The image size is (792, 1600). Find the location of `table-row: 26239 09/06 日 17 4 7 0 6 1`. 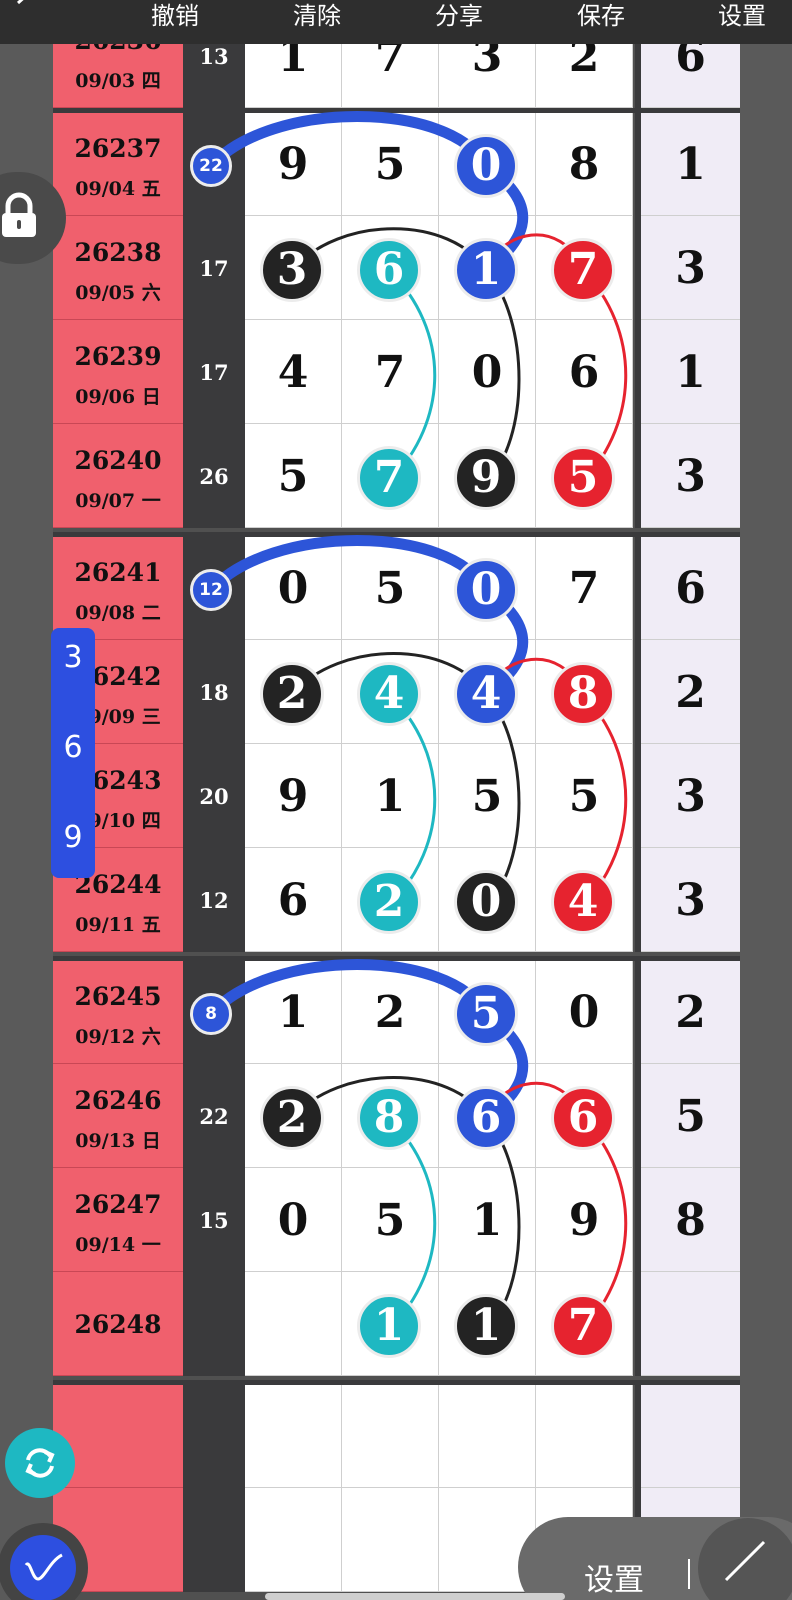

table-row: 26239 09/06 日 17 4 7 0 6 1 is located at coordinates (396, 372).